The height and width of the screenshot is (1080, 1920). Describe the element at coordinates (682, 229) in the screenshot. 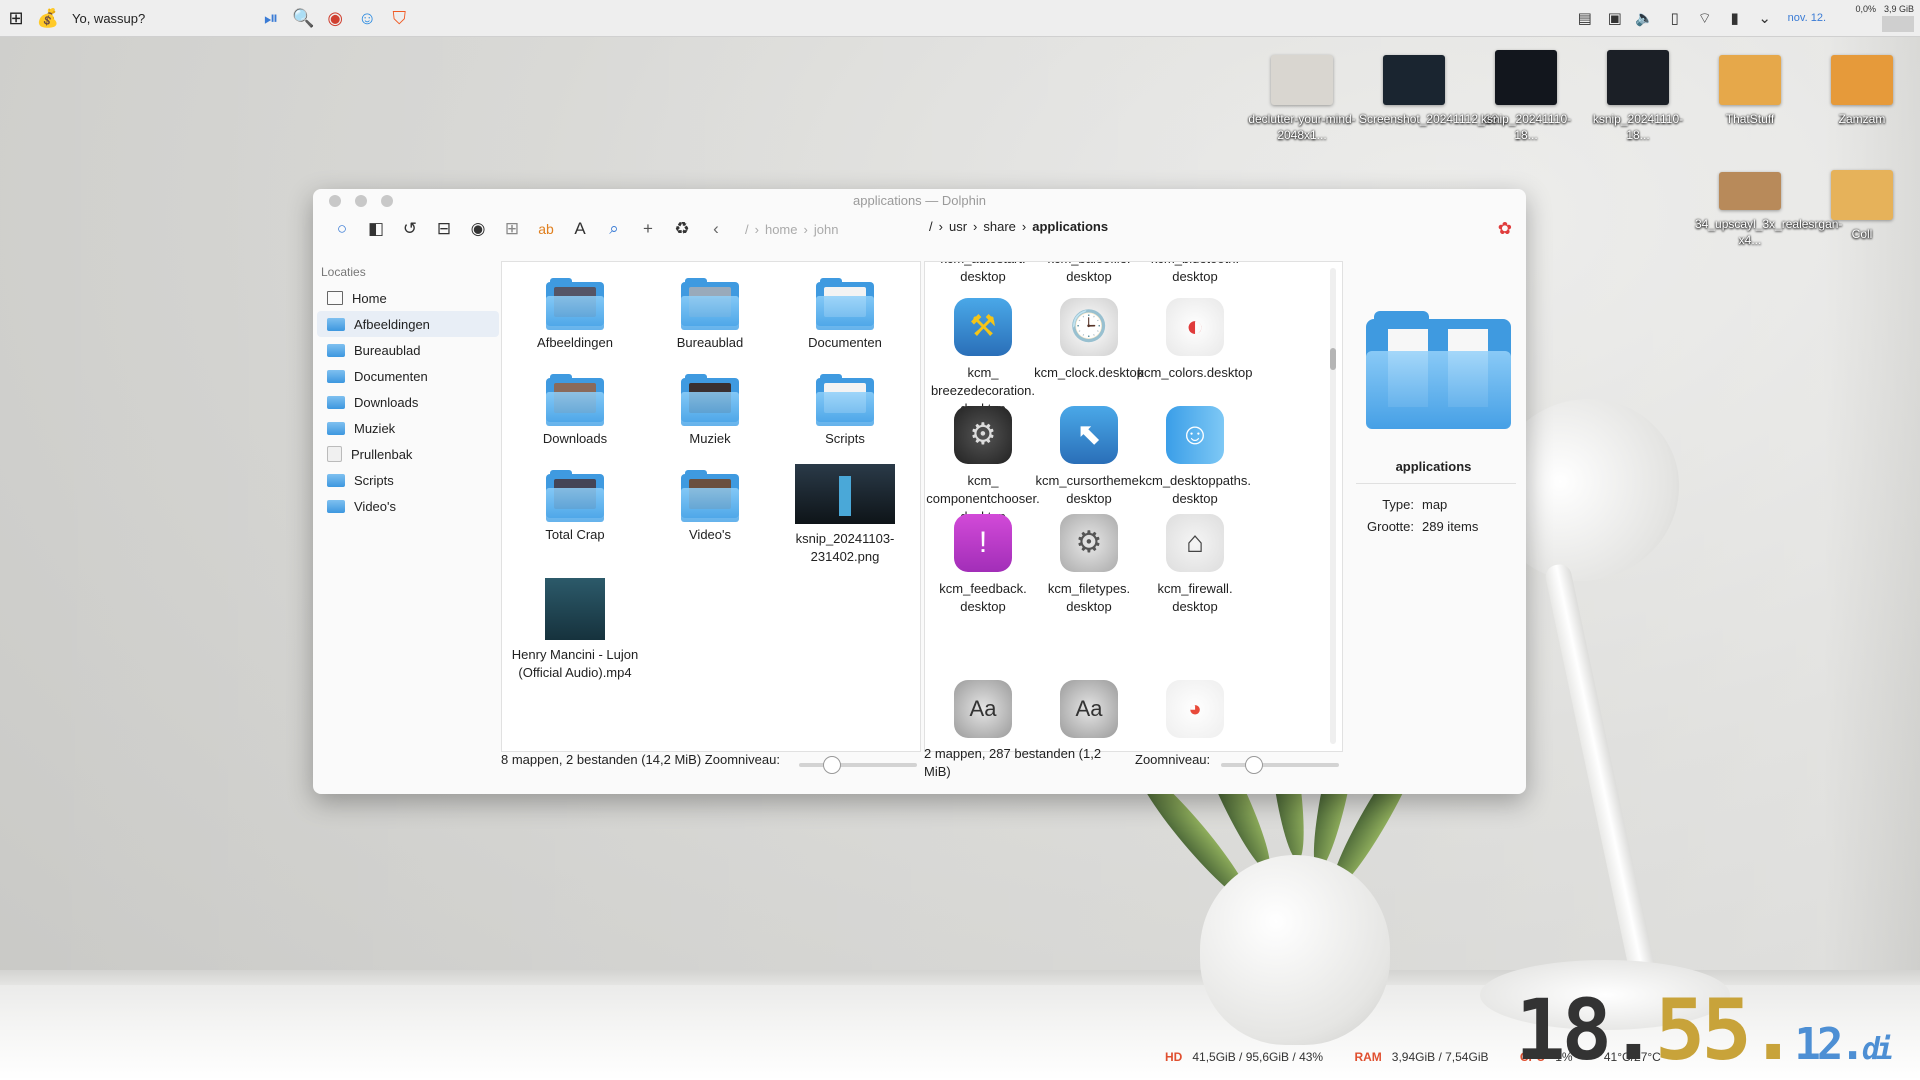

I see `recycle-icon: ♻` at that location.